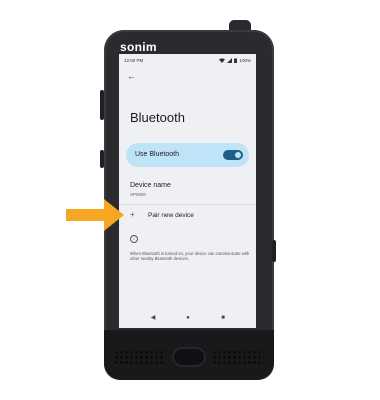 Image resolution: width=380 pixels, height=400 pixels. What do you see at coordinates (238, 358) in the screenshot?
I see `speaker-grille-right` at bounding box center [238, 358].